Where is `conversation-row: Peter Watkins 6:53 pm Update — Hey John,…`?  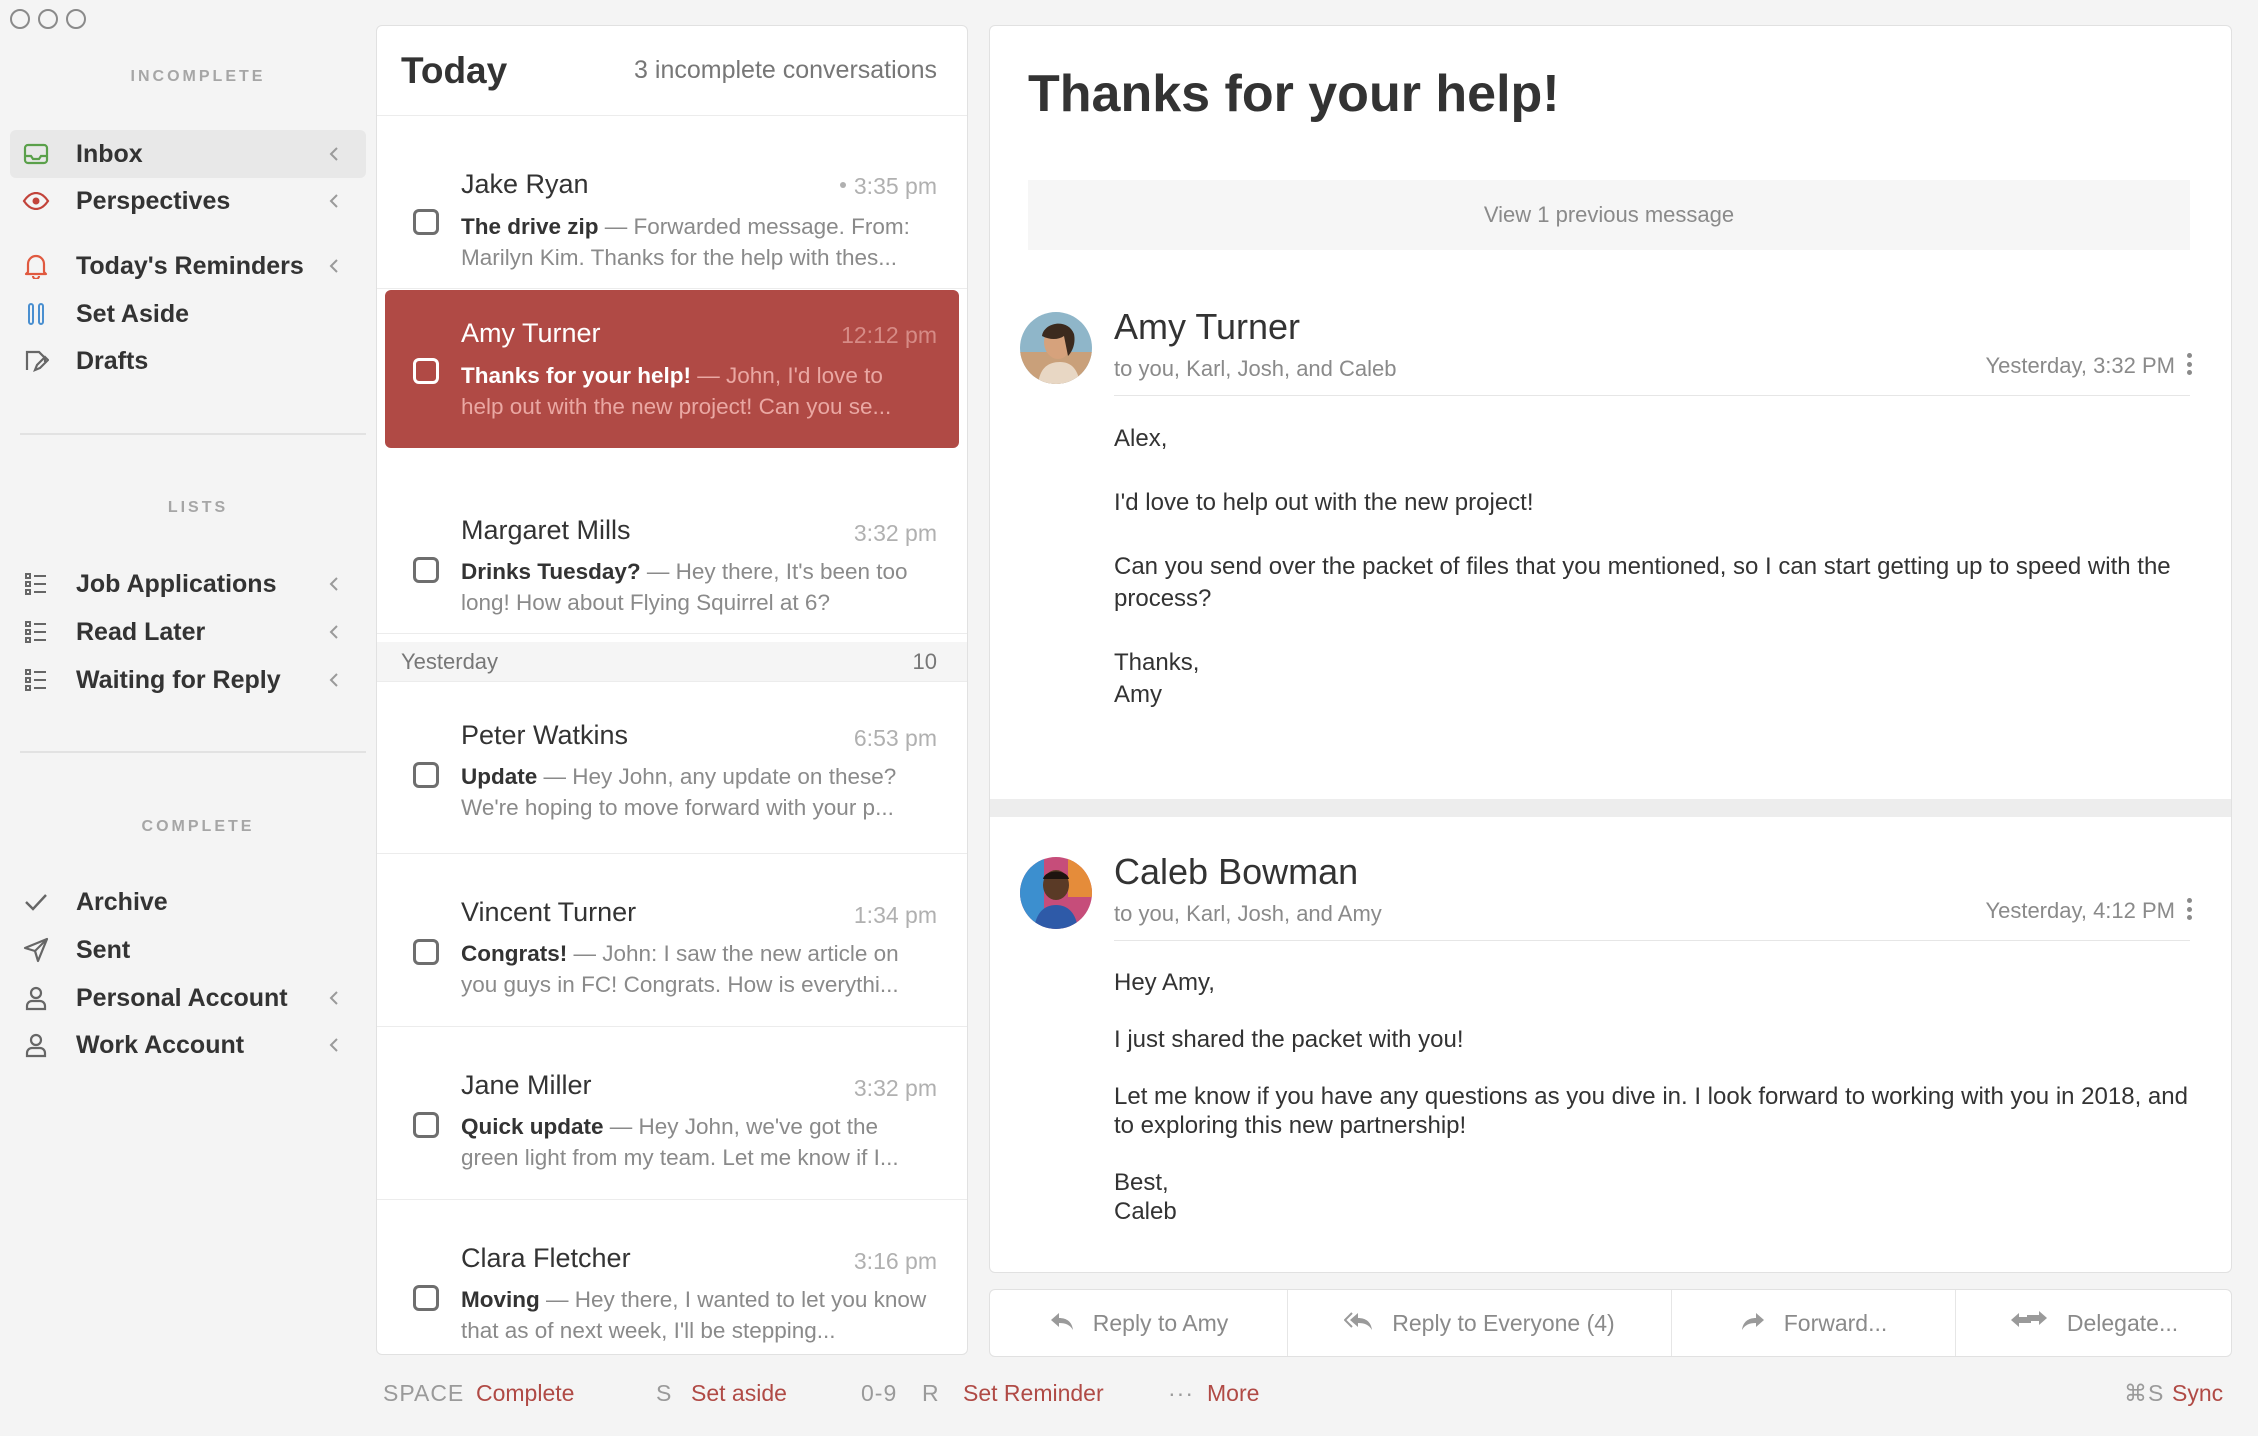 conversation-row: Peter Watkins 6:53 pm Update — Hey John,… is located at coordinates (672, 768).